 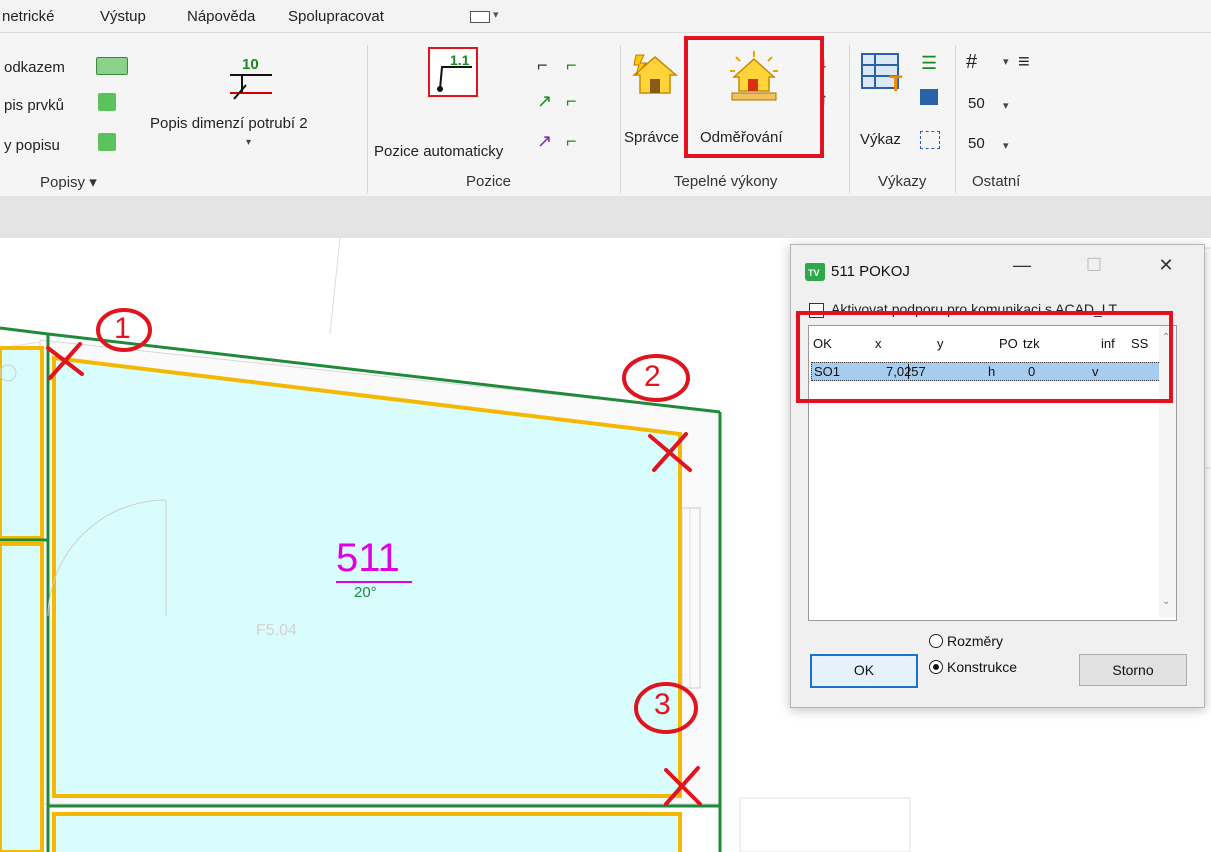 I want to click on ok-button: OK, so click(x=864, y=671).